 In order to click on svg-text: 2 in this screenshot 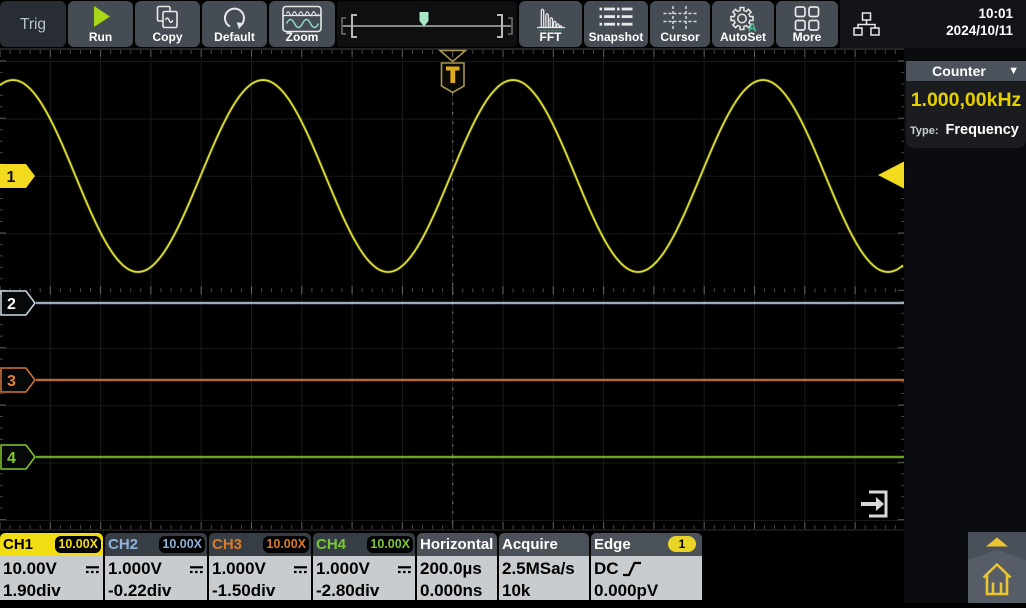, I will do `click(11, 304)`.